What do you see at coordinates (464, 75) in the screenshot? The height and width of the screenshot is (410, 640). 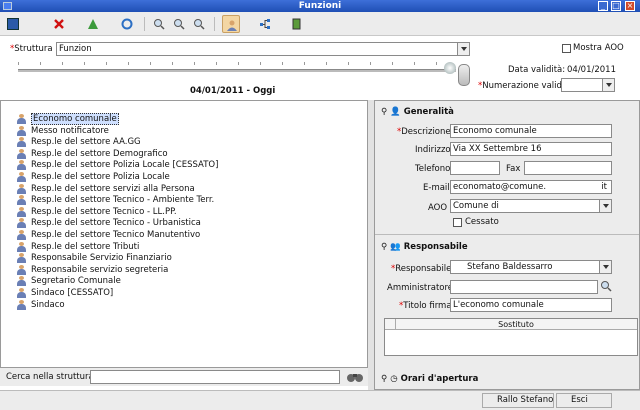 I see `slider-toggle-button` at bounding box center [464, 75].